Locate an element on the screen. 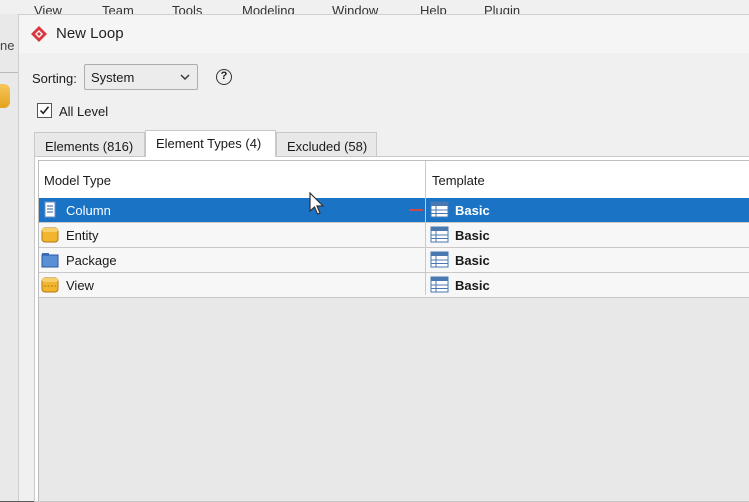 The height and width of the screenshot is (502, 749). tab-element-types: Element Types (4) is located at coordinates (210, 143).